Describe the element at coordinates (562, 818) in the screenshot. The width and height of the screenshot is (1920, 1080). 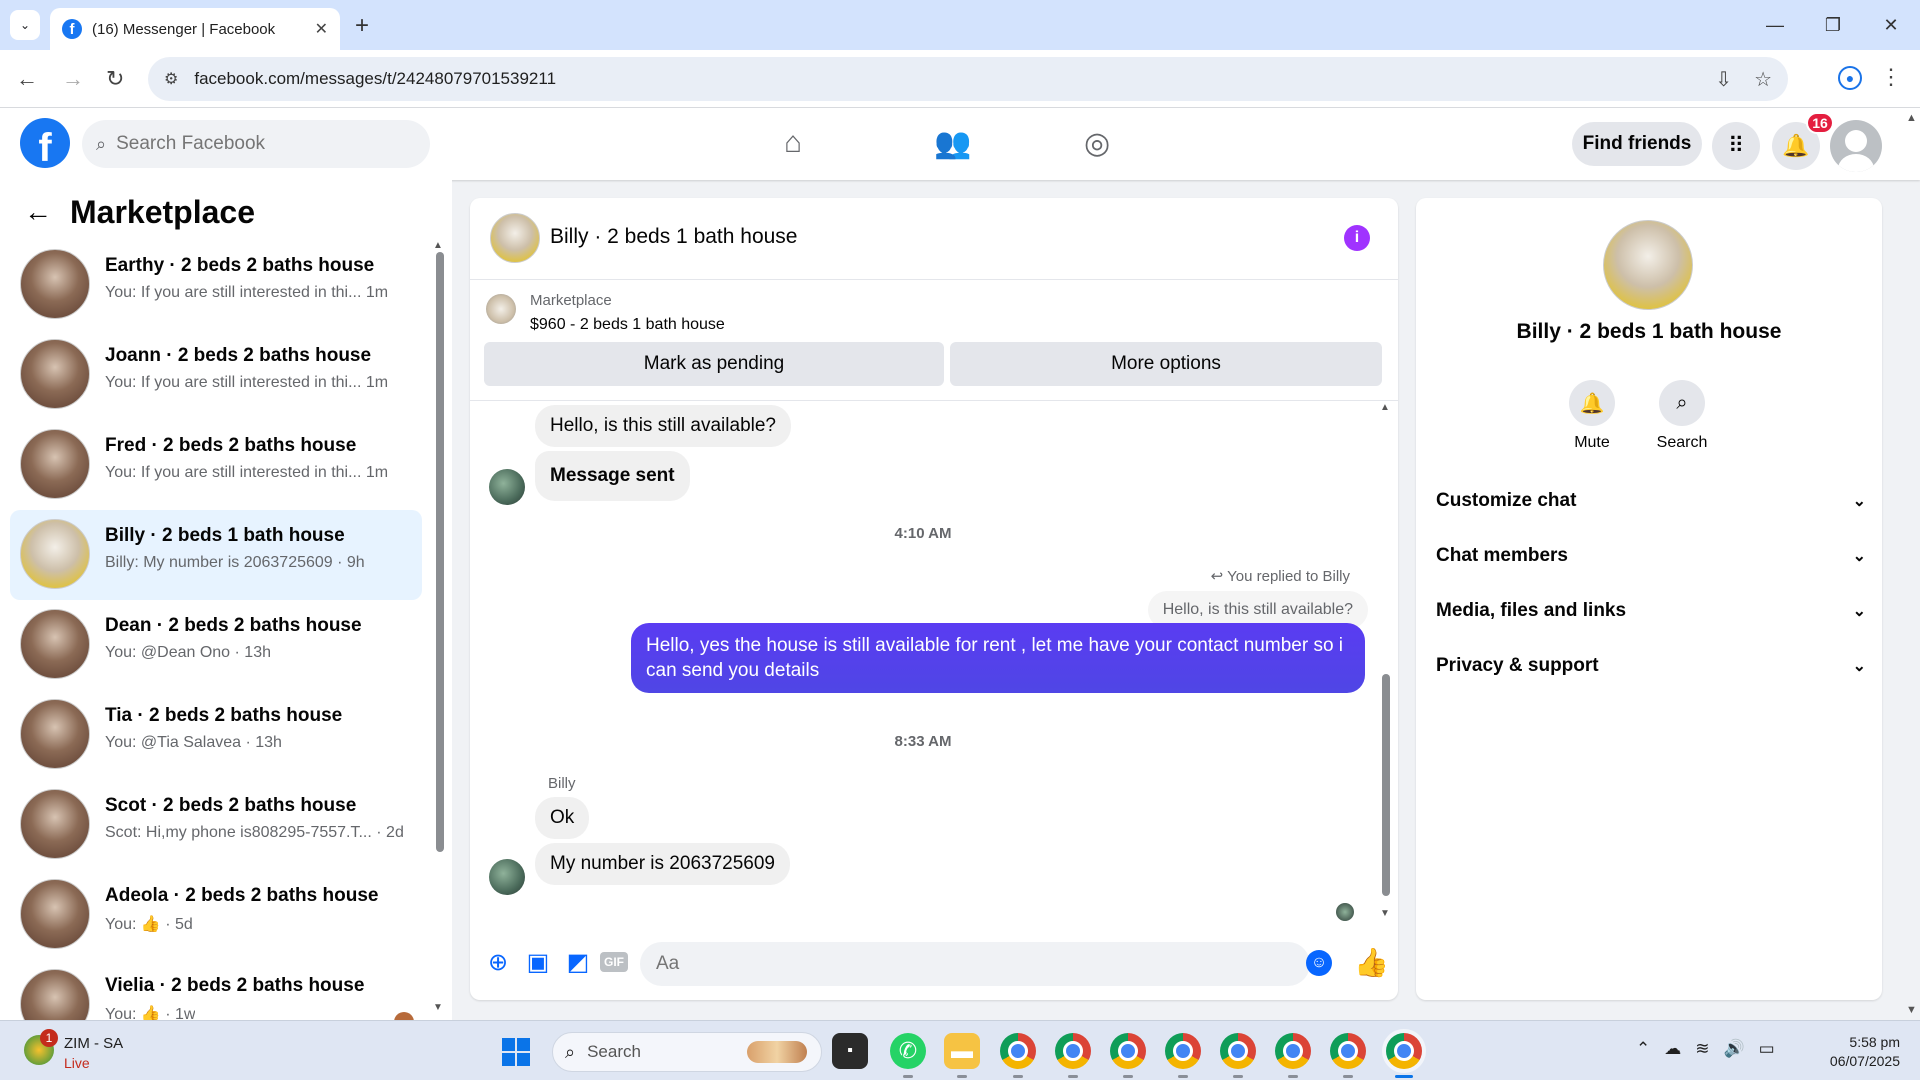
I see `incoming-message: Ok` at that location.